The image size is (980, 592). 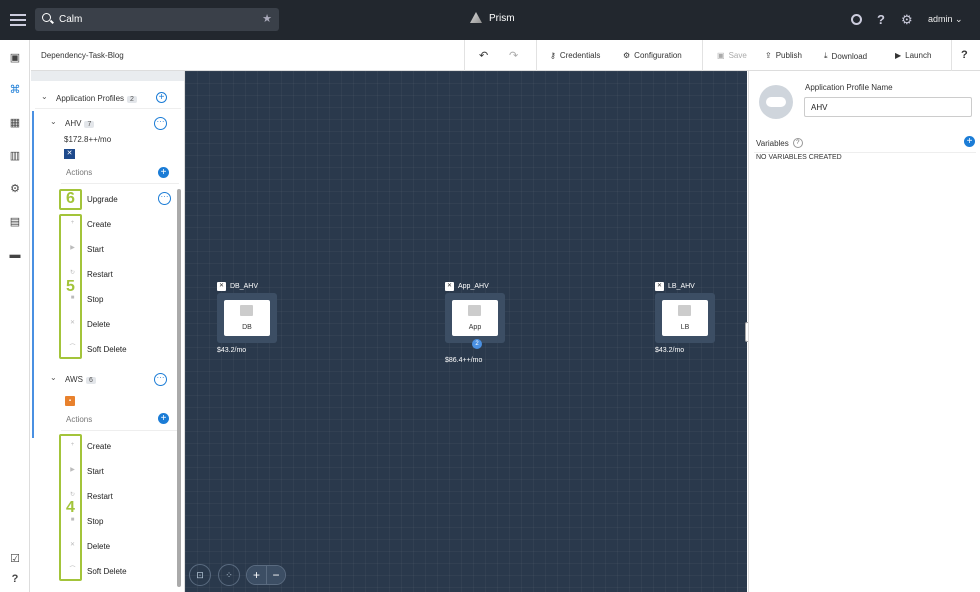 What do you see at coordinates (685, 327) in the screenshot?
I see `tile-label: LB` at bounding box center [685, 327].